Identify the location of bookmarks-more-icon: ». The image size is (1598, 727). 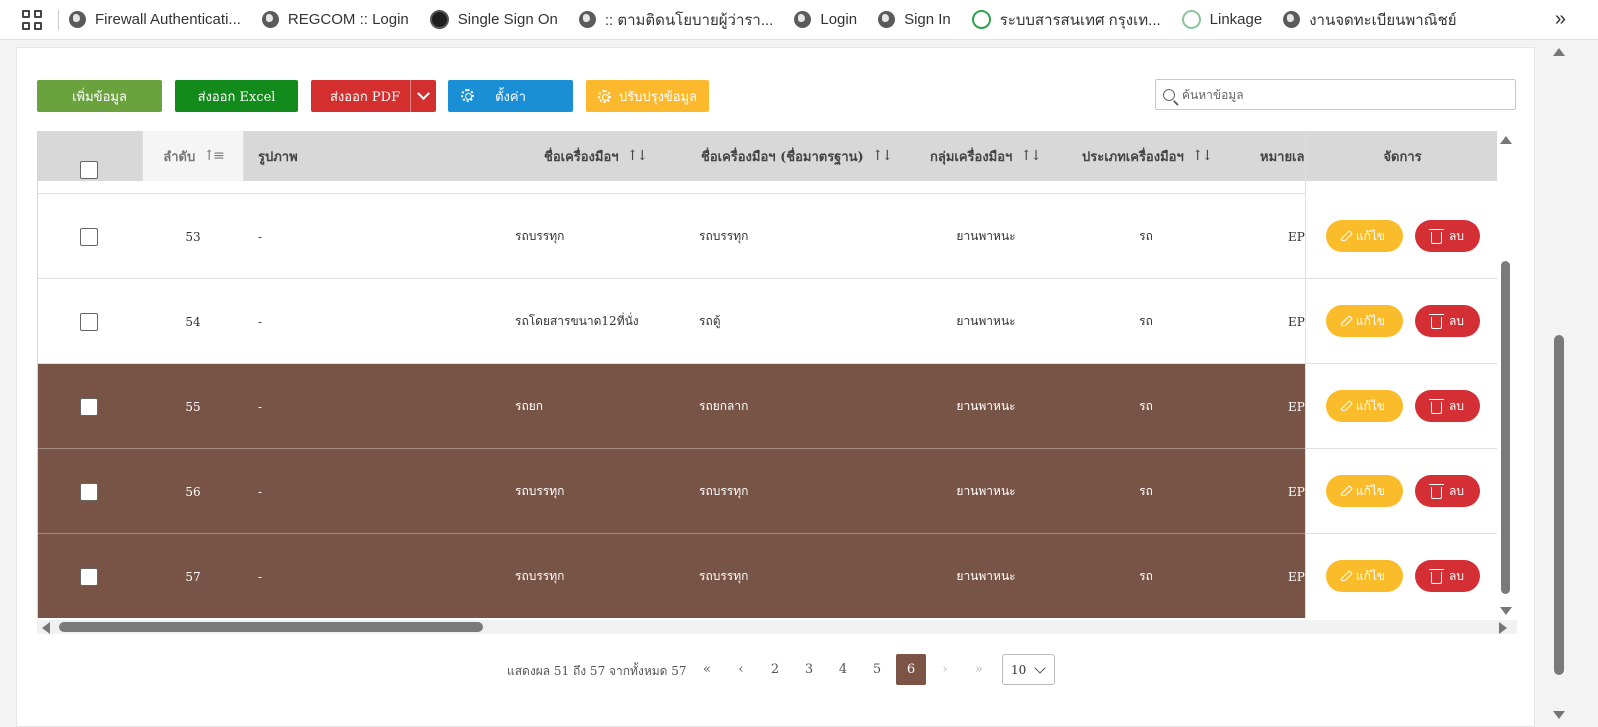
(1560, 19).